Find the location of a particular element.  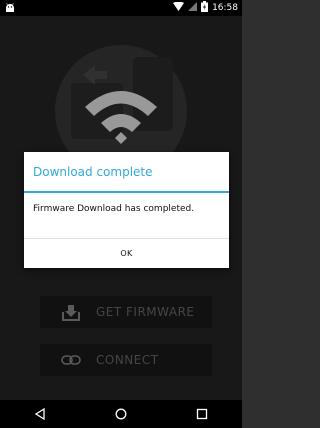

dialog-title: Download complete is located at coordinates (93, 172).